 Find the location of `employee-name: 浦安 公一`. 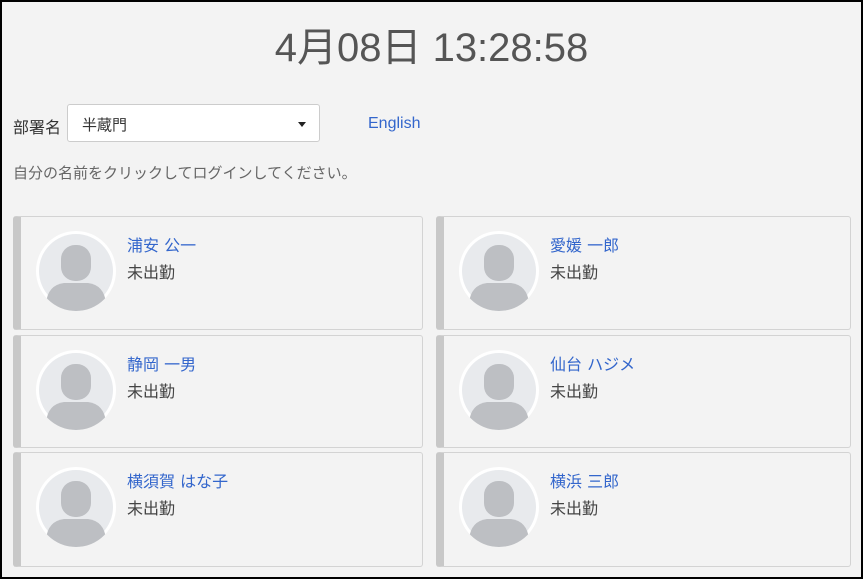

employee-name: 浦安 公一 is located at coordinates (162, 245).